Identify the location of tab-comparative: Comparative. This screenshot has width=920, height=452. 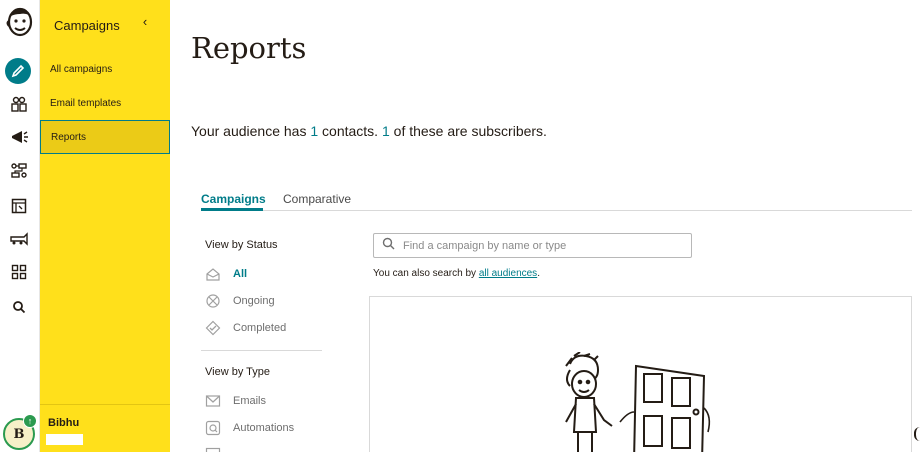
(317, 199).